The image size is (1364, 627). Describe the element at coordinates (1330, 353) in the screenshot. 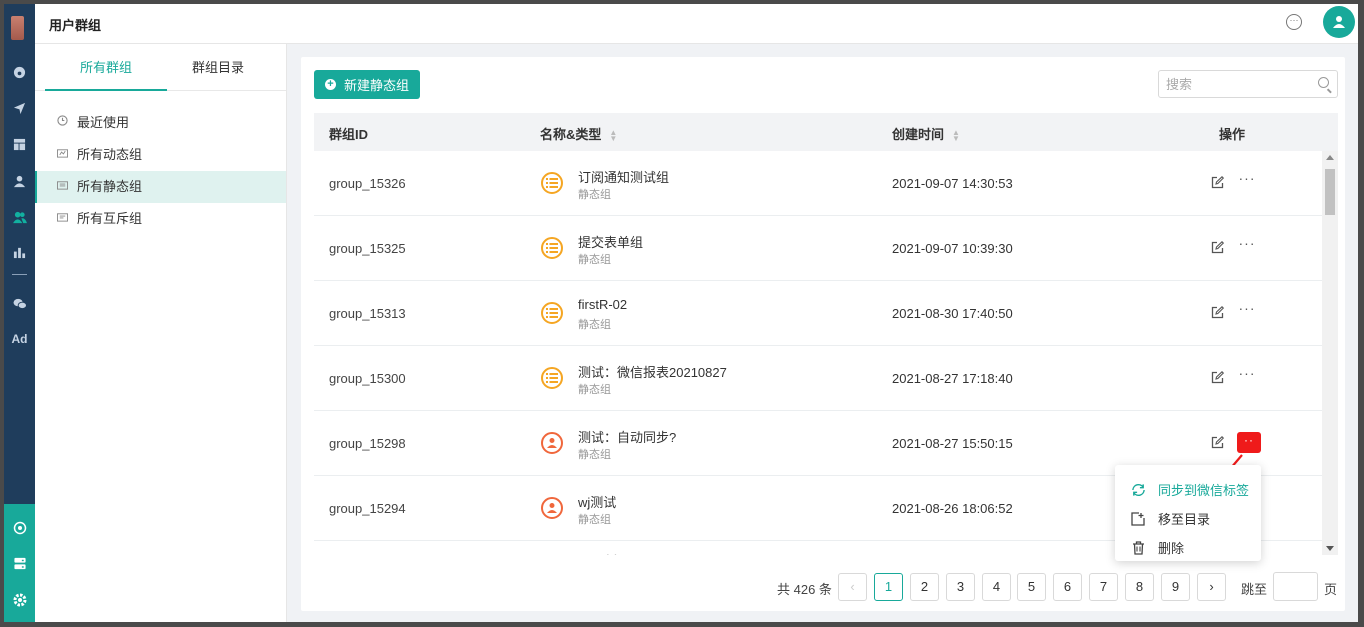

I see `table-scrollbar` at that location.